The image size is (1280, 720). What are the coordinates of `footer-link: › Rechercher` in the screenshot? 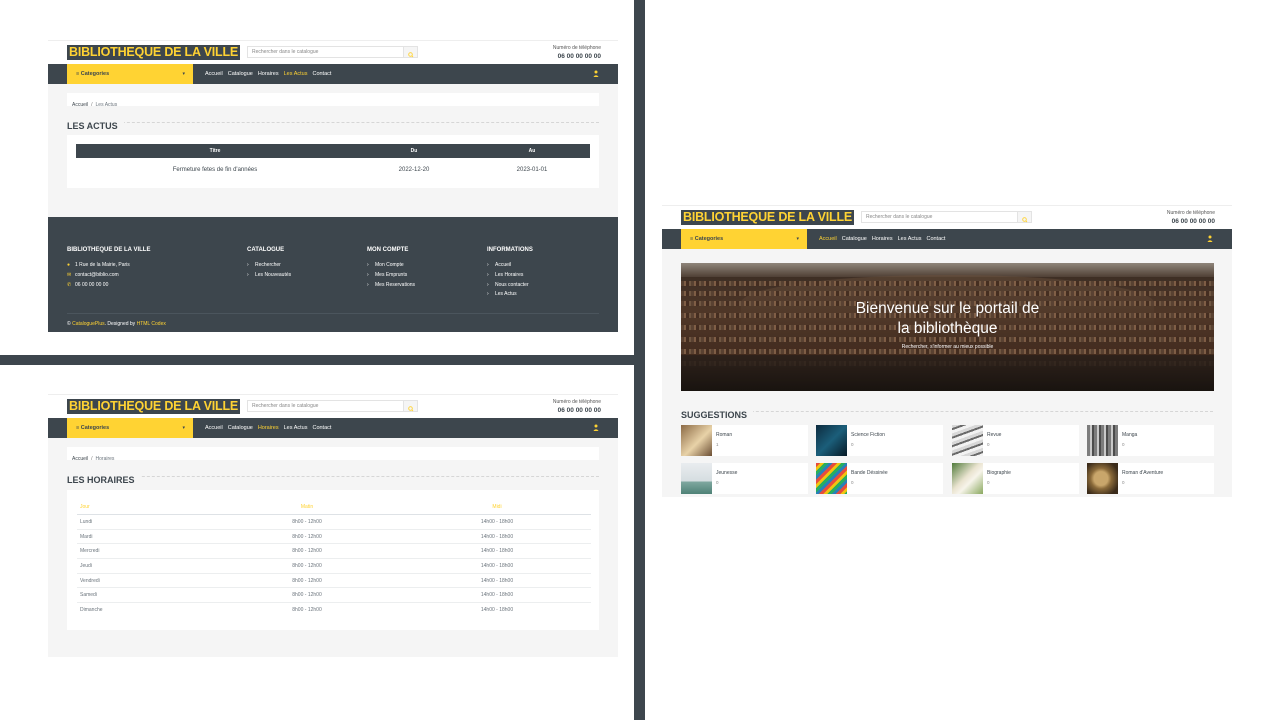 It's located at (269, 266).